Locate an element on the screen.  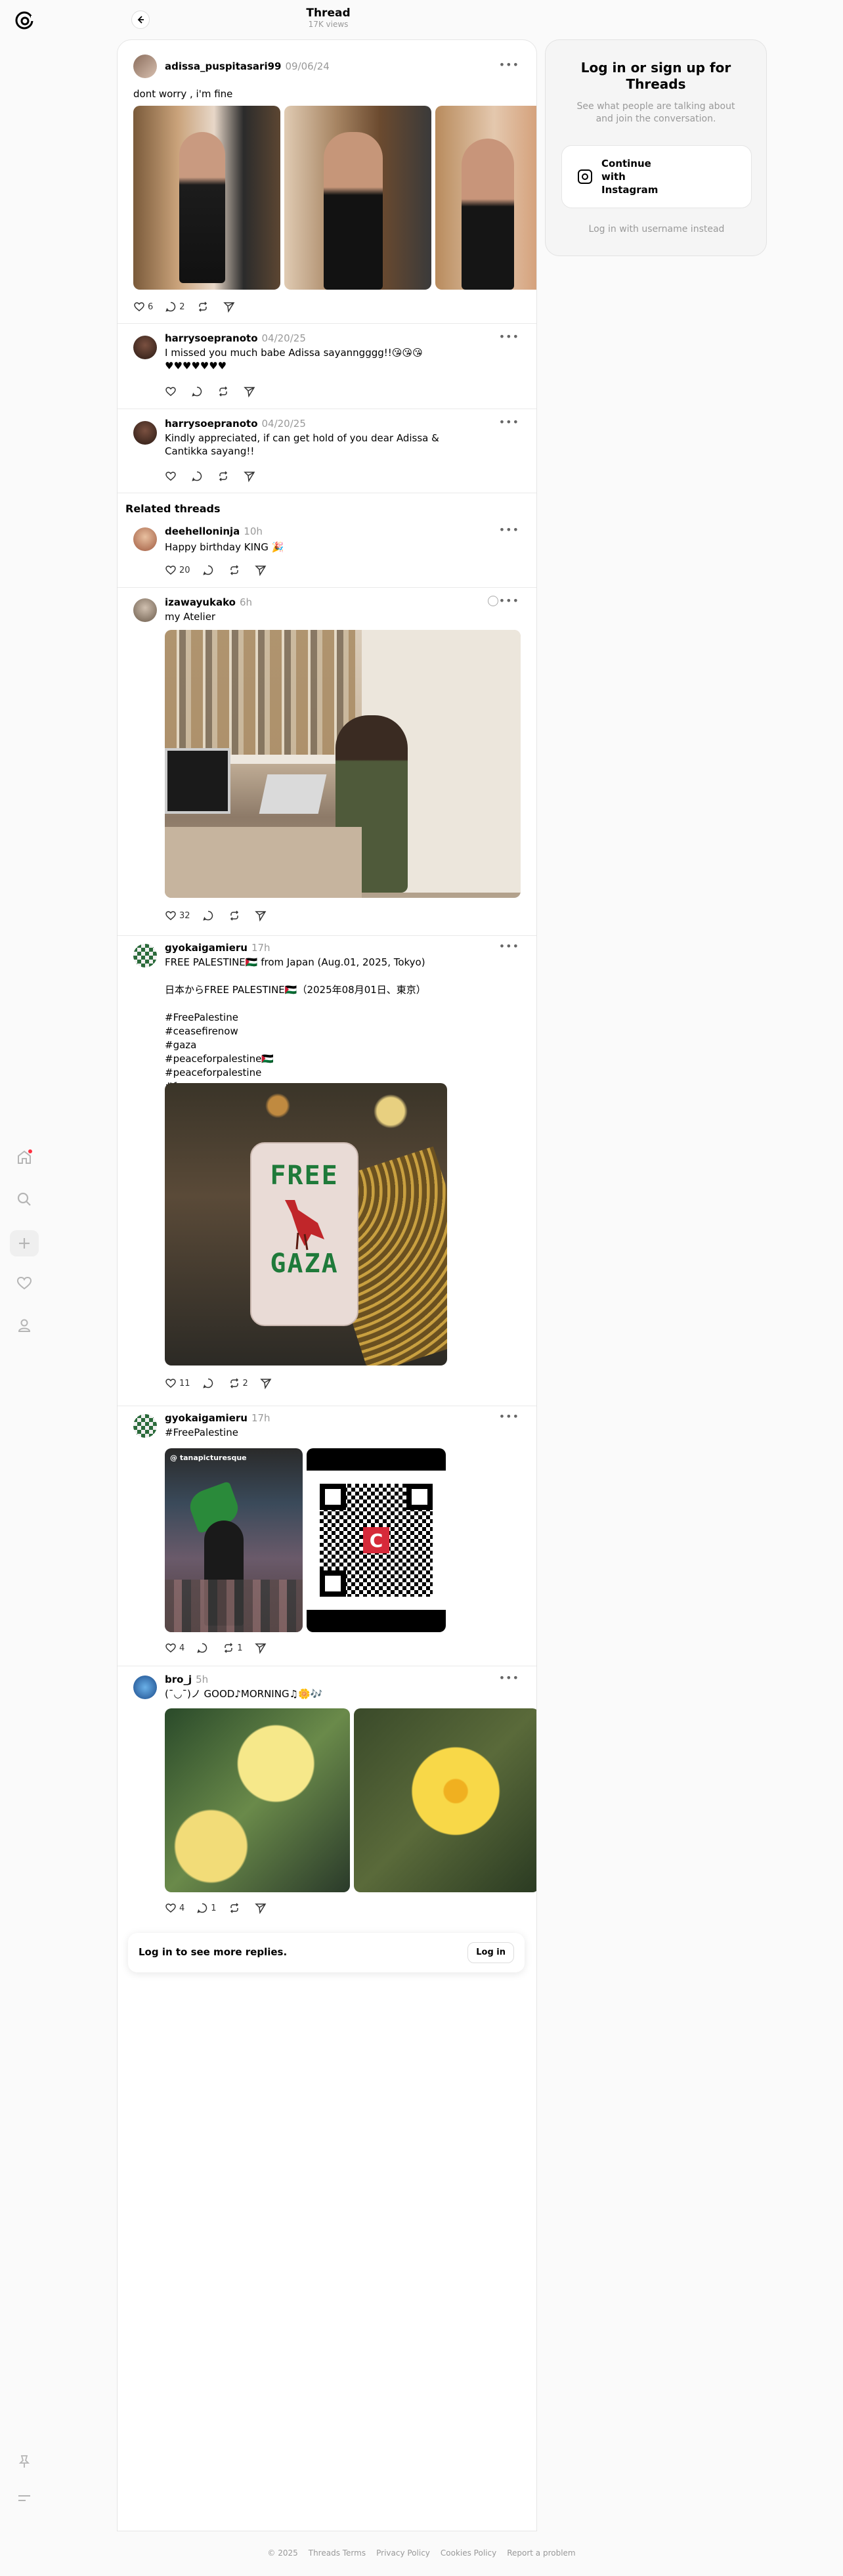
post-text: dont worry , i'm fine is located at coordinates (183, 94).